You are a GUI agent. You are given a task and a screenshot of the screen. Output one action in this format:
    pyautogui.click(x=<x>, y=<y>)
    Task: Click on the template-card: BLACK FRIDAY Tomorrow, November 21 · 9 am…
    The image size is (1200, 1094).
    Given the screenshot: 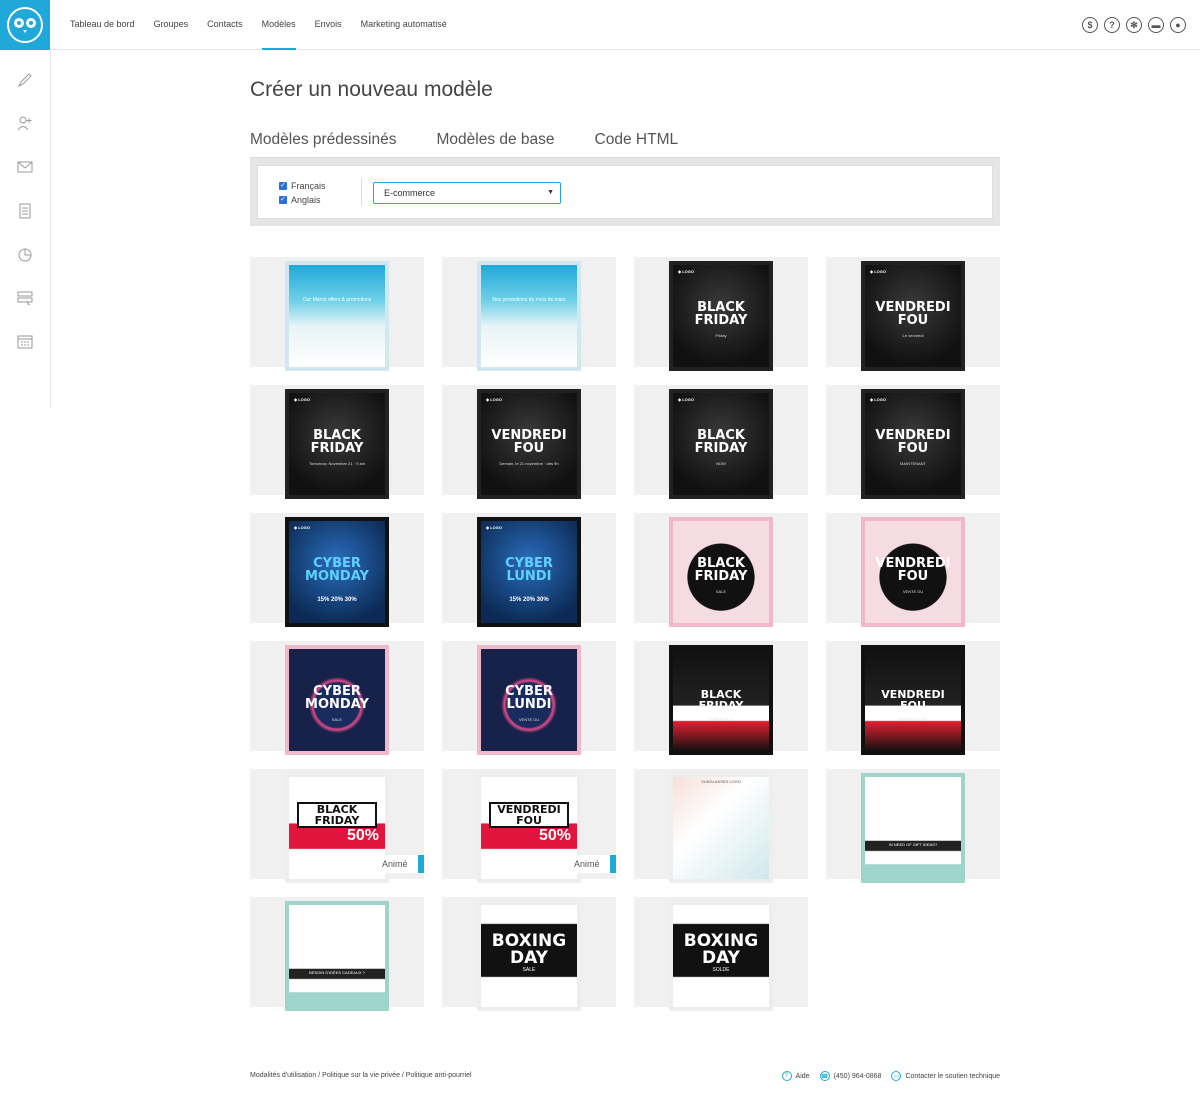 What is the action you would take?
    pyautogui.click(x=337, y=440)
    